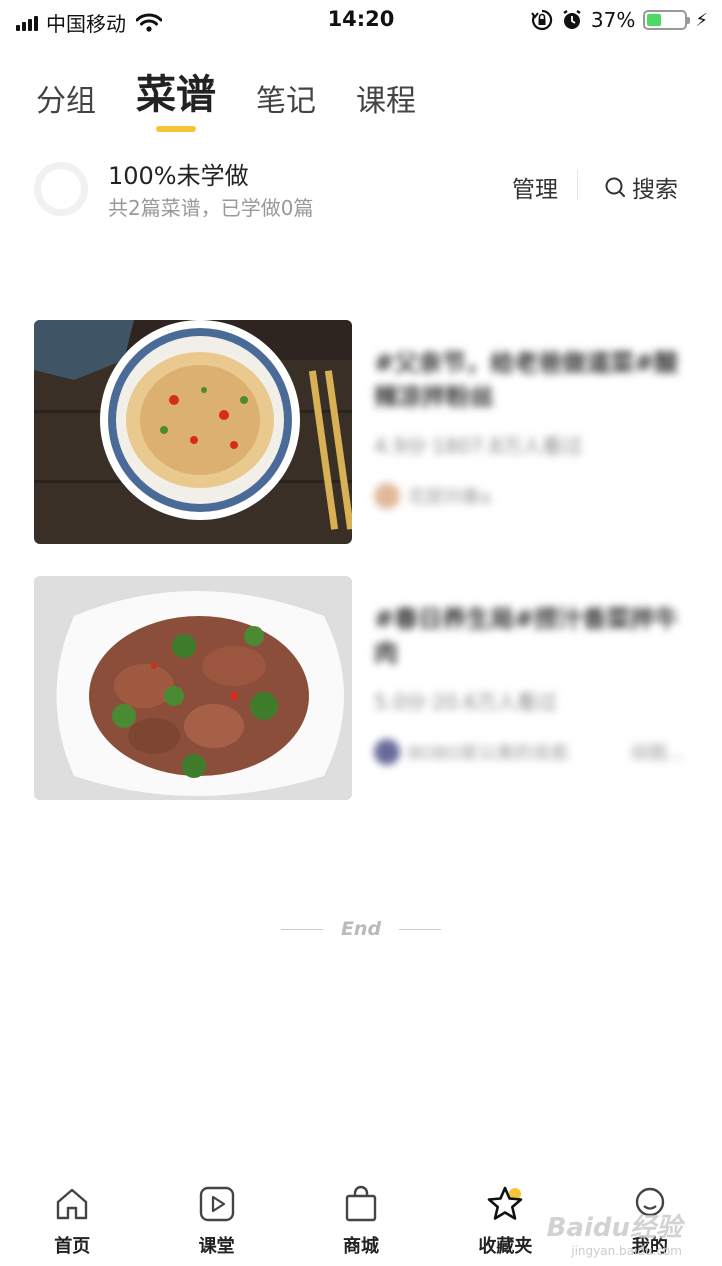 This screenshot has width=722, height=1266. What do you see at coordinates (655, 190) in the screenshot?
I see `search-label: 搜索` at bounding box center [655, 190].